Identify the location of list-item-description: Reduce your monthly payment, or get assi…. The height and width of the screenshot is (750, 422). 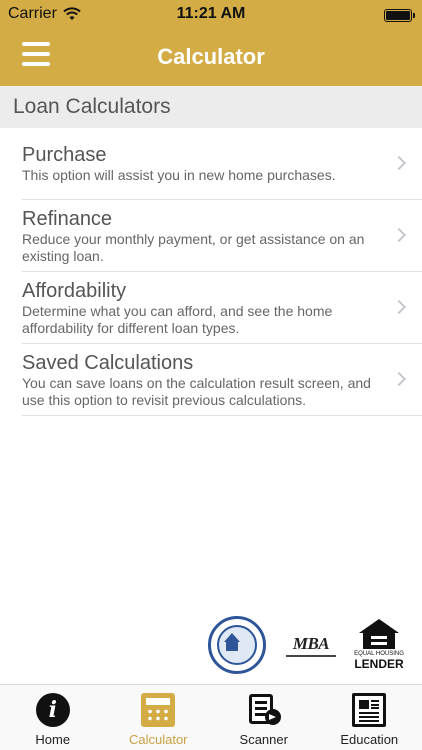
(193, 247).